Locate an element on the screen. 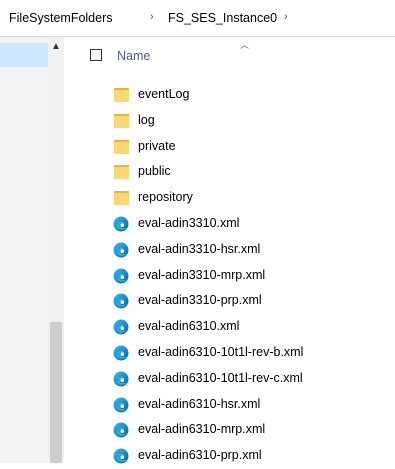 Image resolution: width=395 pixels, height=469 pixels. folder-row: log is located at coordinates (229, 121).